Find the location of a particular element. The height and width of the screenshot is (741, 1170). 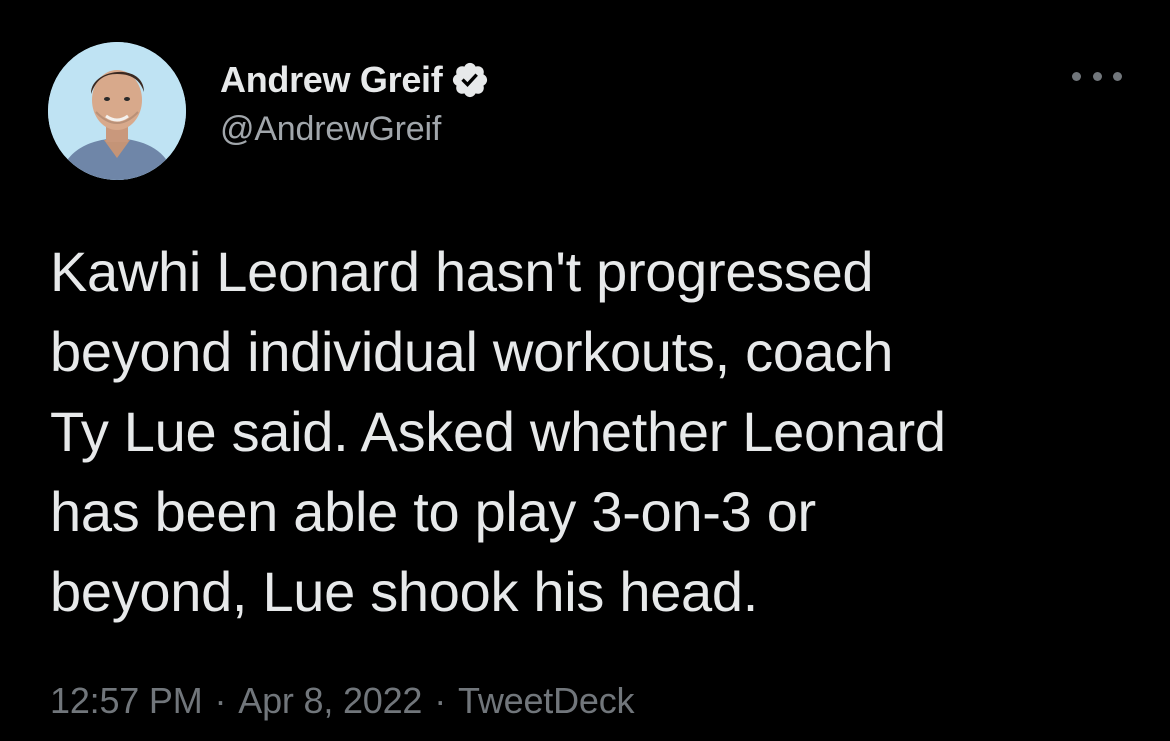

author-info: Andrew Greif @AndrewGreif is located at coordinates (355, 102).